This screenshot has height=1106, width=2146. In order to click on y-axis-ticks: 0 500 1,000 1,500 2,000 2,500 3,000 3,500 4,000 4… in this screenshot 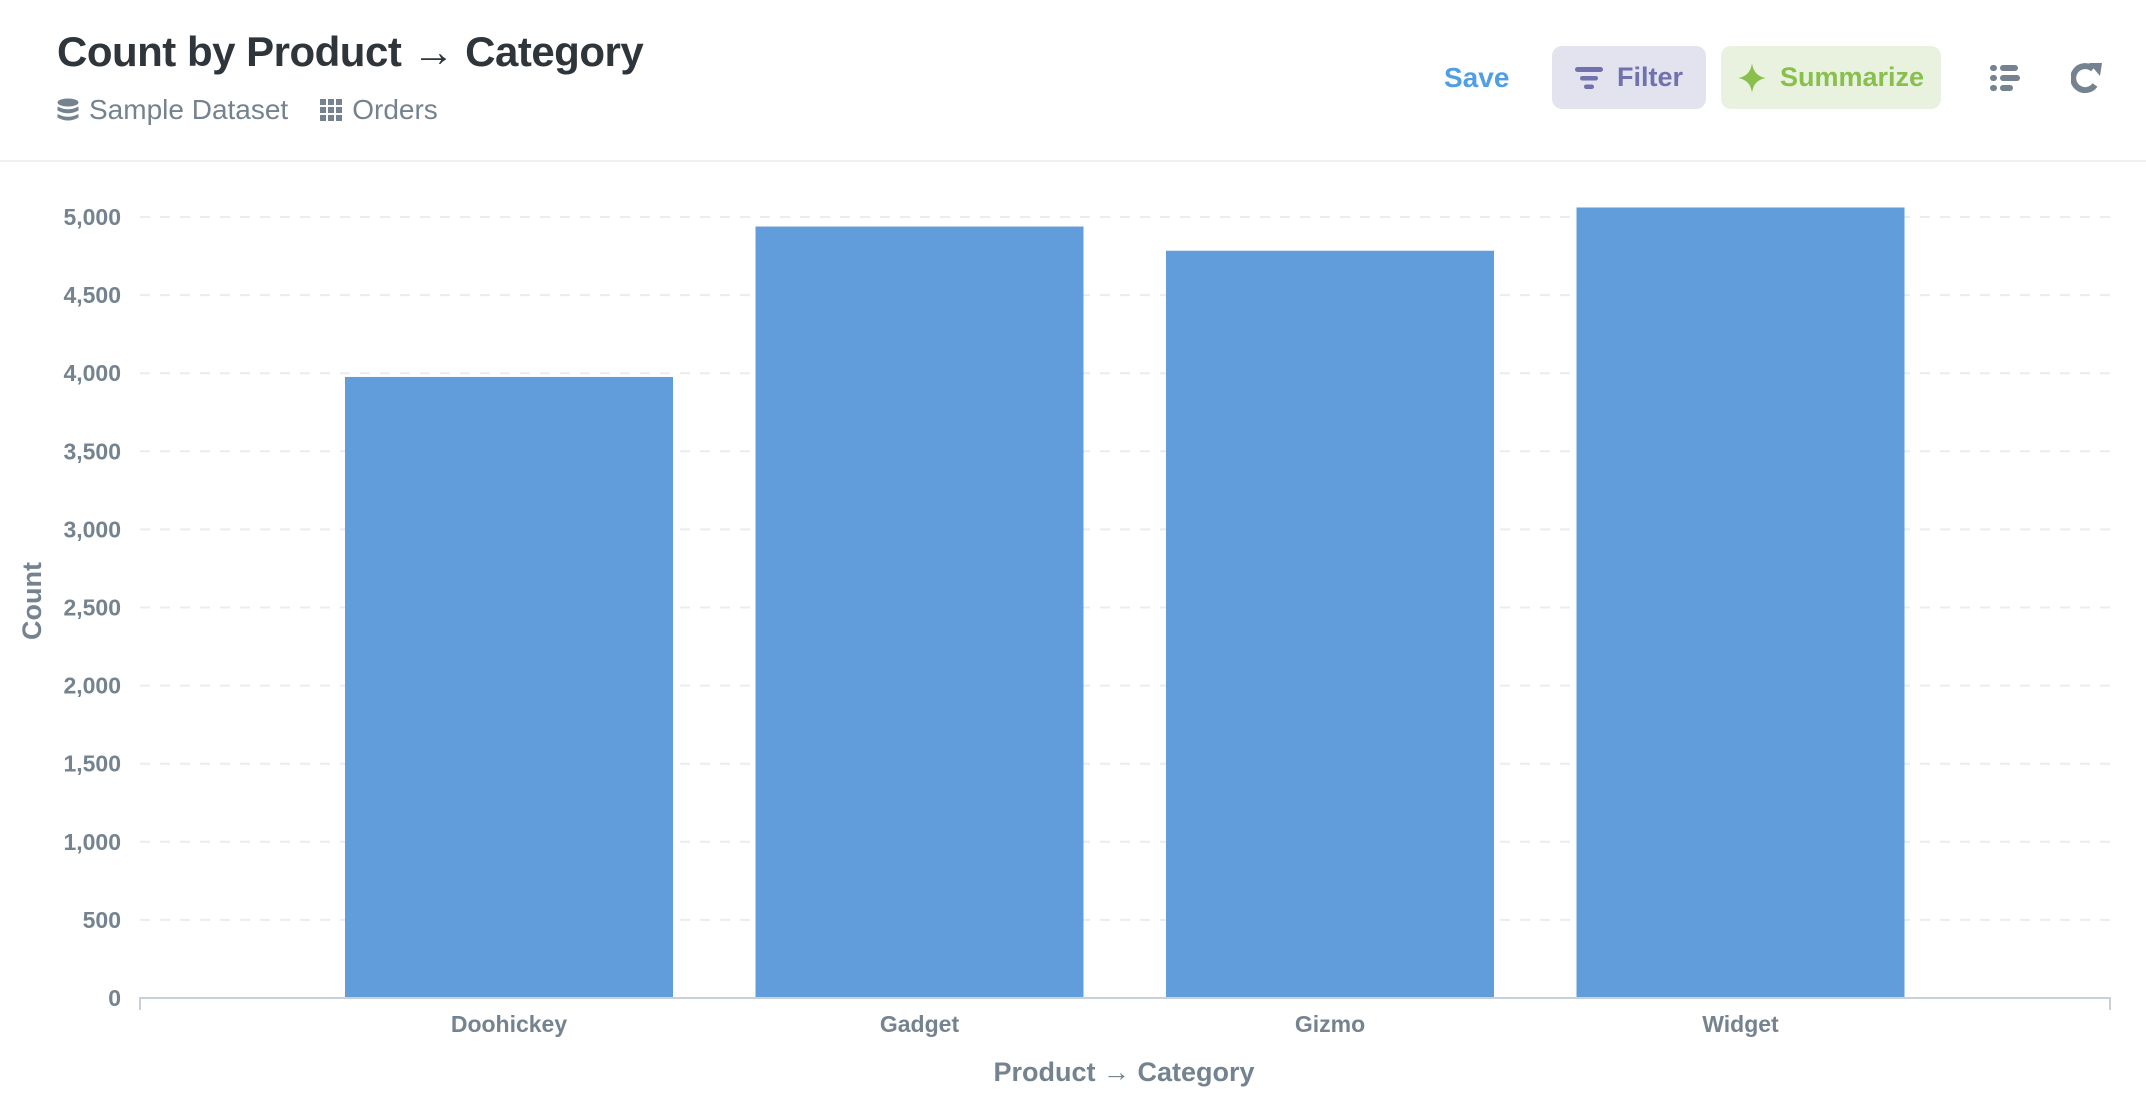, I will do `click(92, 607)`.